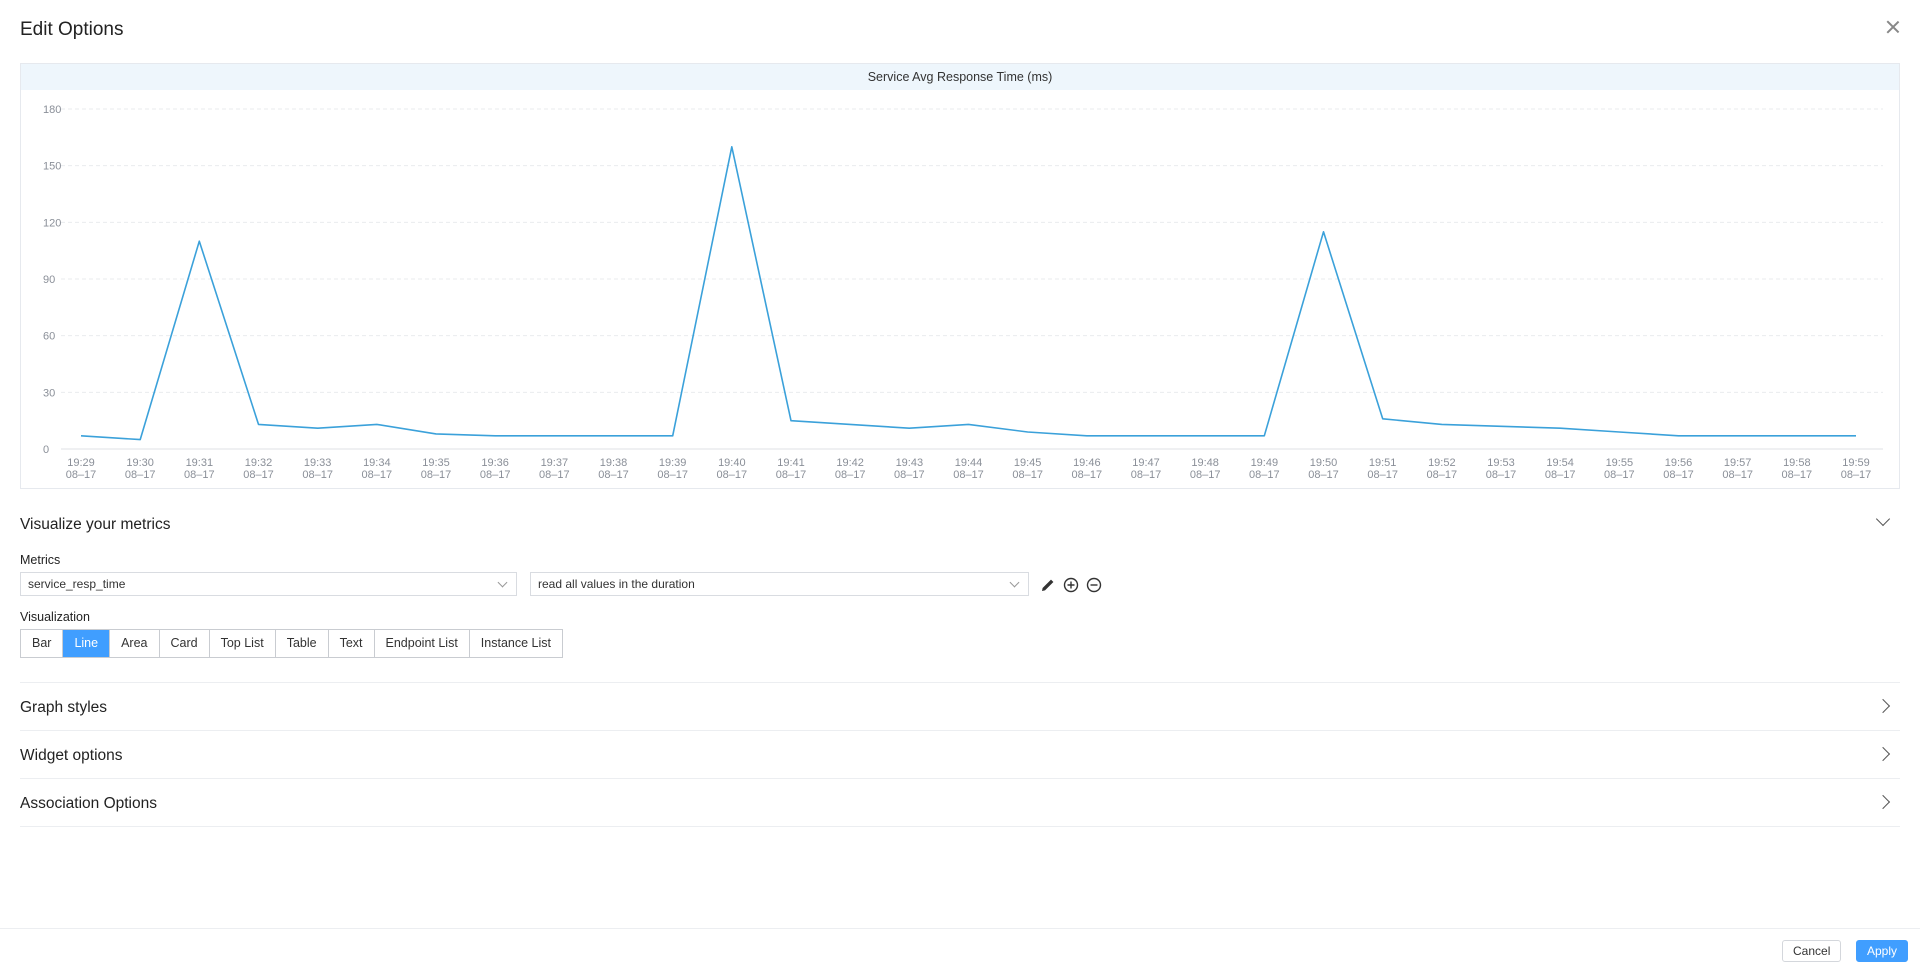 The image size is (1920, 974). What do you see at coordinates (495, 463) in the screenshot?
I see `x-tick-label: 19:36` at bounding box center [495, 463].